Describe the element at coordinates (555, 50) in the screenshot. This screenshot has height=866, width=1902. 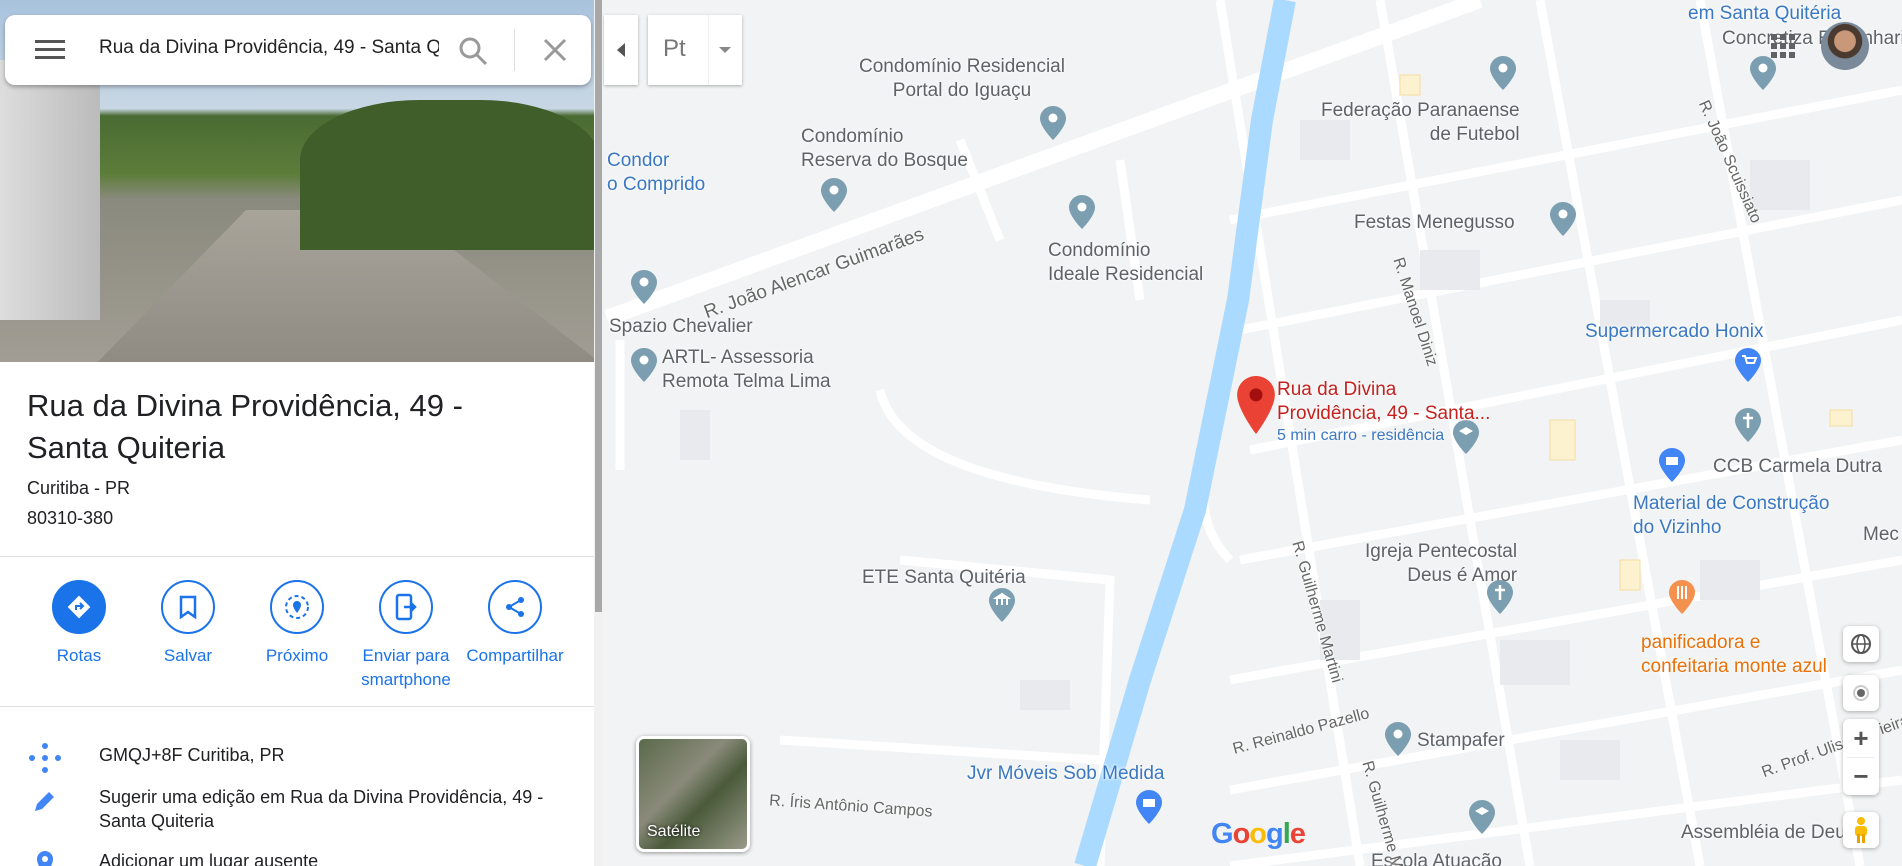
I see `close-icon` at that location.